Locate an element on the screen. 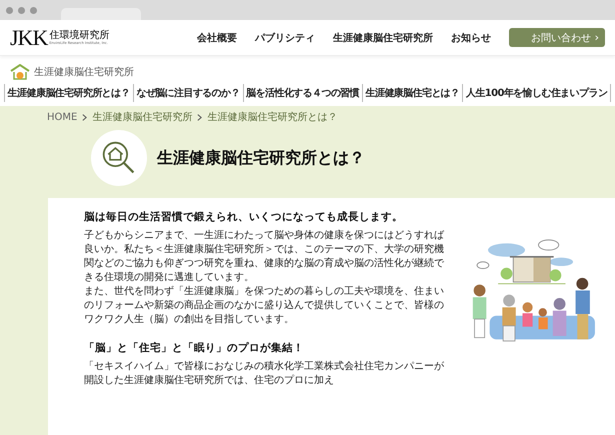 The height and width of the screenshot is (435, 615). sub-nav-link: 人生100年を愉しむ住まいプラン is located at coordinates (536, 93).